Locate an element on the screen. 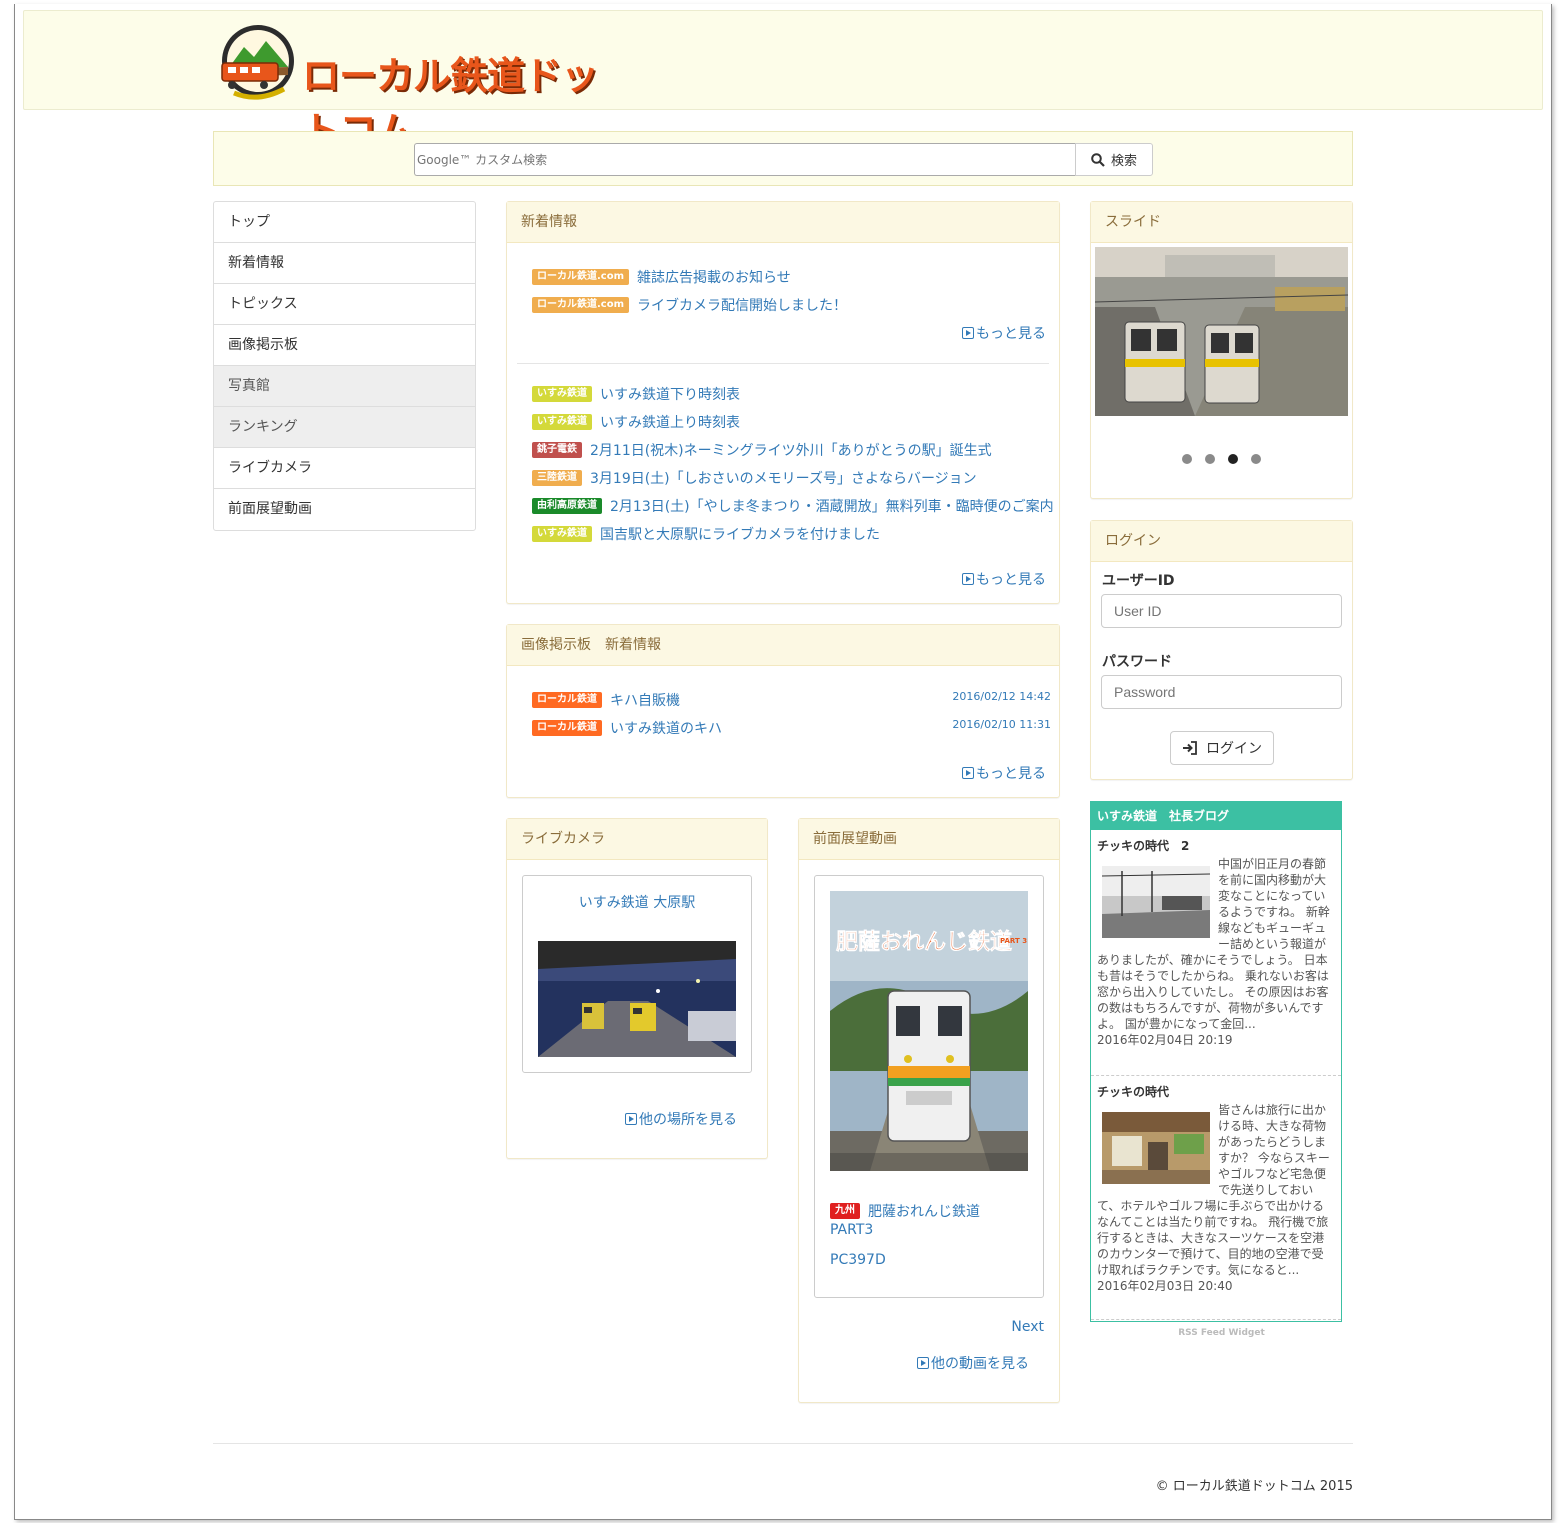 This screenshot has height=1523, width=1566. rss-widget-label: RSS Feed Widget is located at coordinates (1221, 1333).